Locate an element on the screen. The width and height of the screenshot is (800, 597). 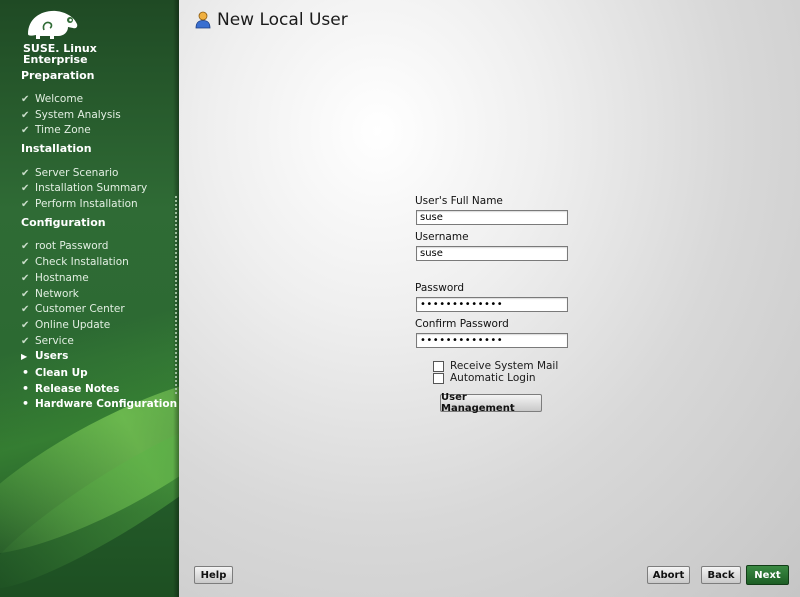
step-label: Customer Center is located at coordinates (80, 309).